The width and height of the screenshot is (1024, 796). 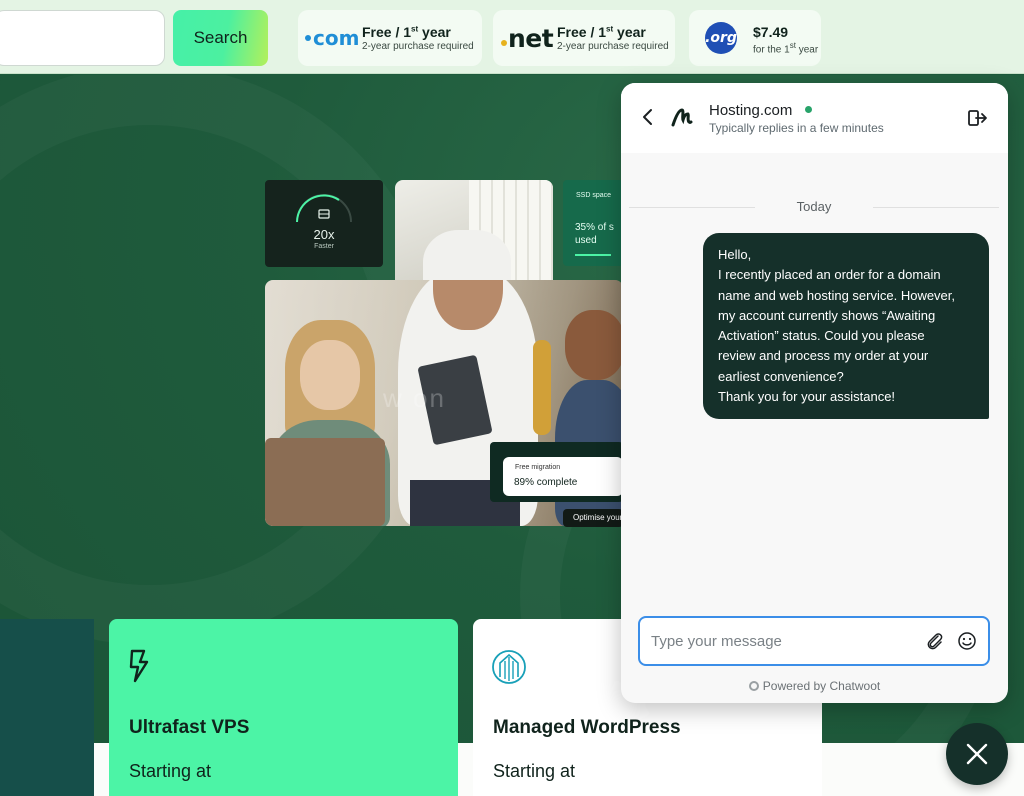 I want to click on date-separator: Today, so click(x=814, y=208).